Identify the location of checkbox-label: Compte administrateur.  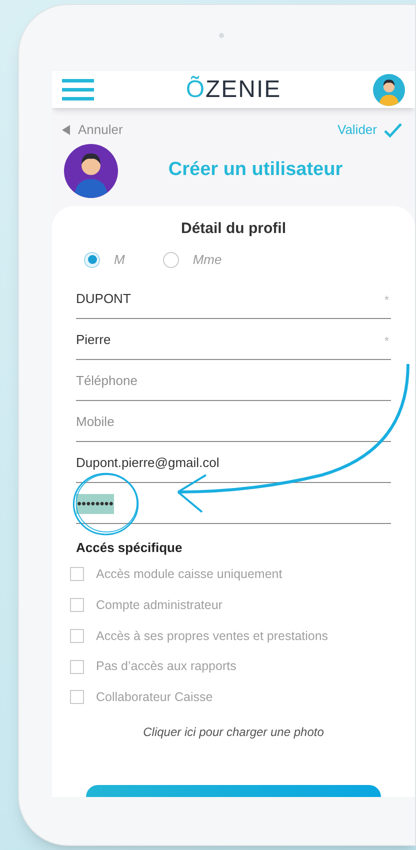
(159, 605).